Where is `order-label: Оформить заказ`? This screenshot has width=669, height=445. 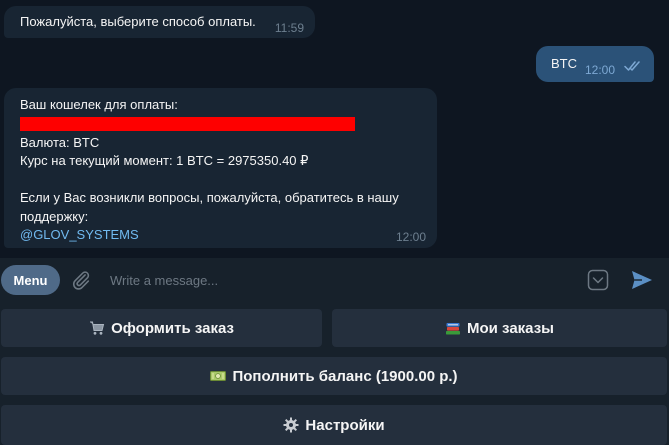
order-label: Оформить заказ is located at coordinates (172, 328).